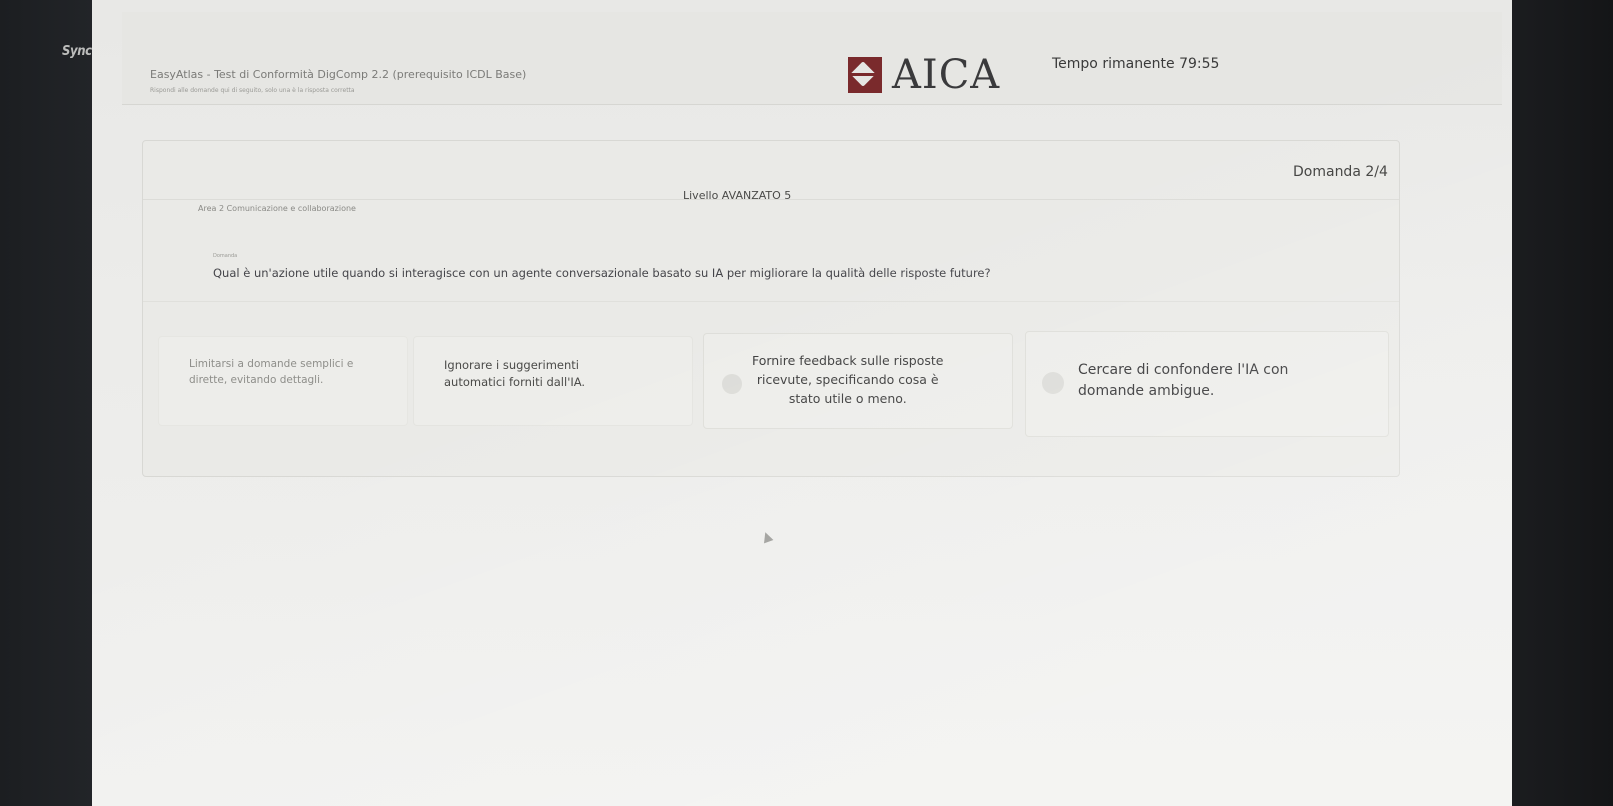  I want to click on timer-label: Tempo rimanente, so click(1113, 64).